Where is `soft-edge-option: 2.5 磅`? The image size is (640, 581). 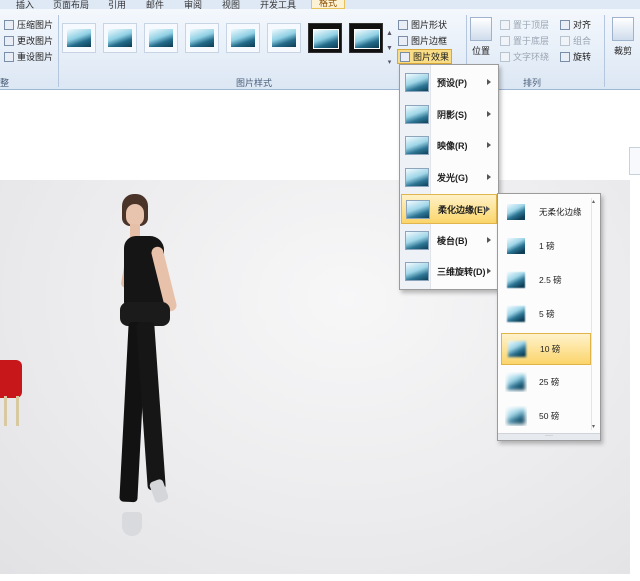
soft-edge-option: 2.5 磅 is located at coordinates (545, 280).